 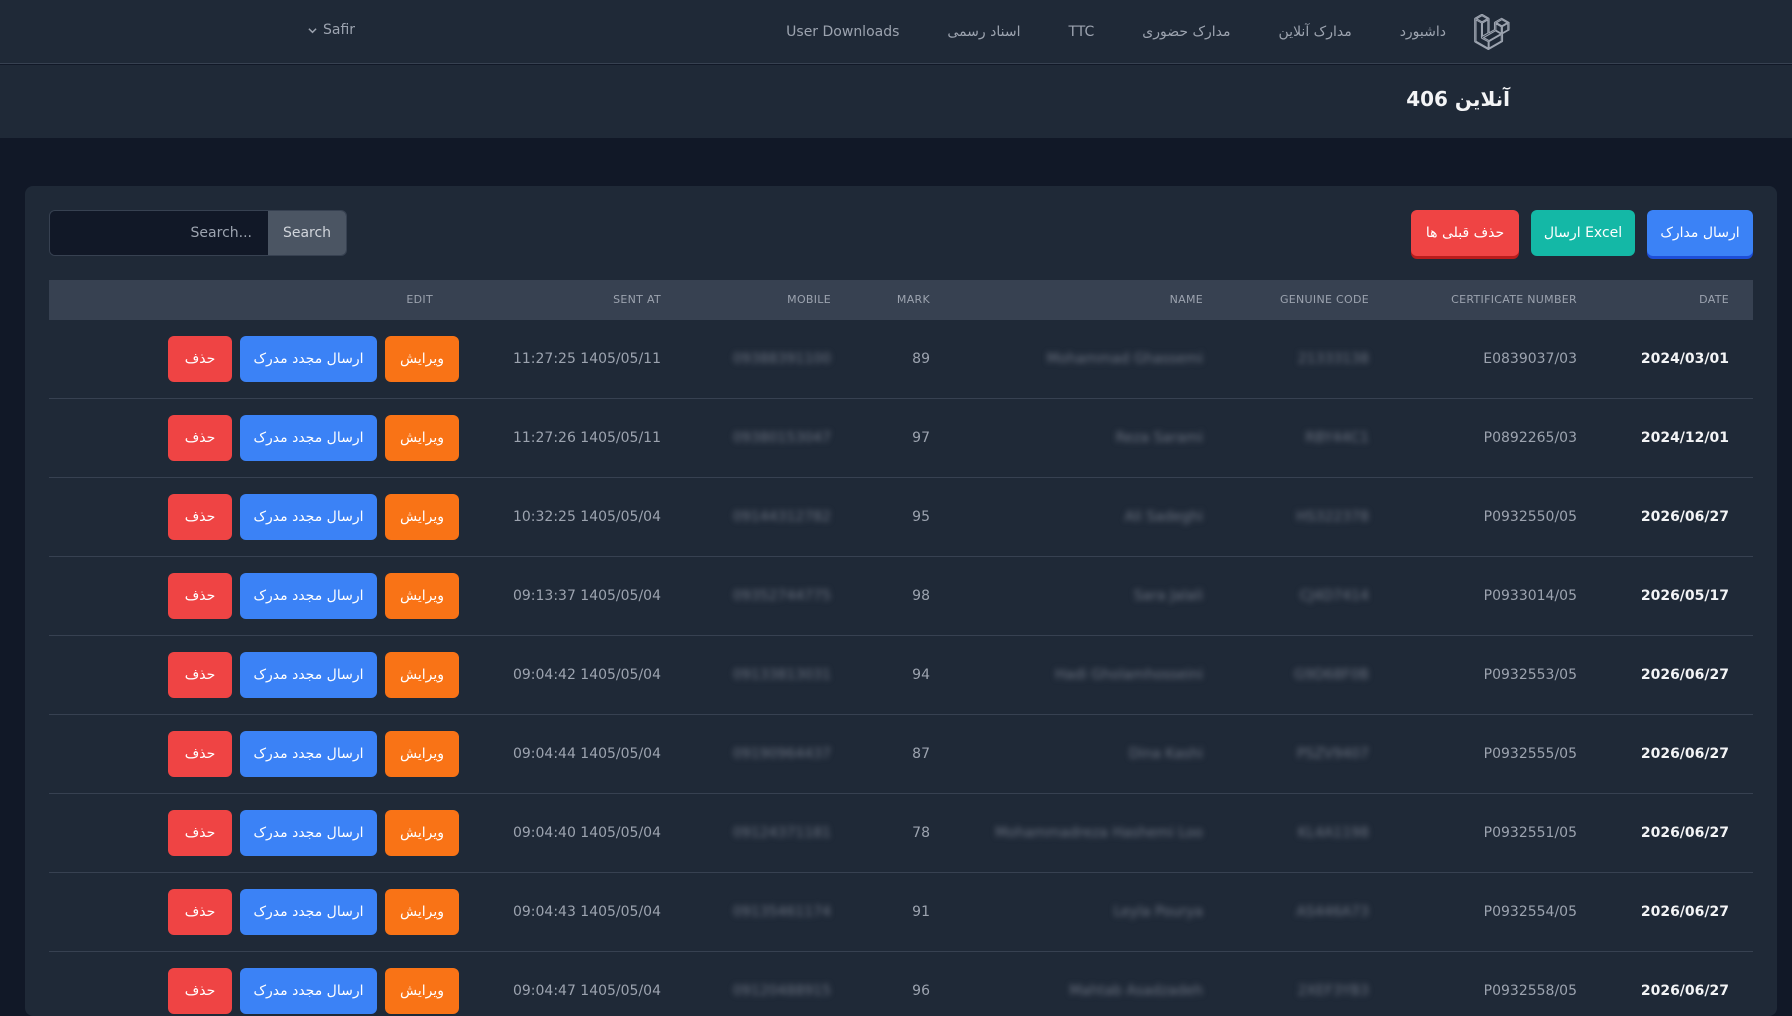 I want to click on mark-cell: 94, so click(x=921, y=675).